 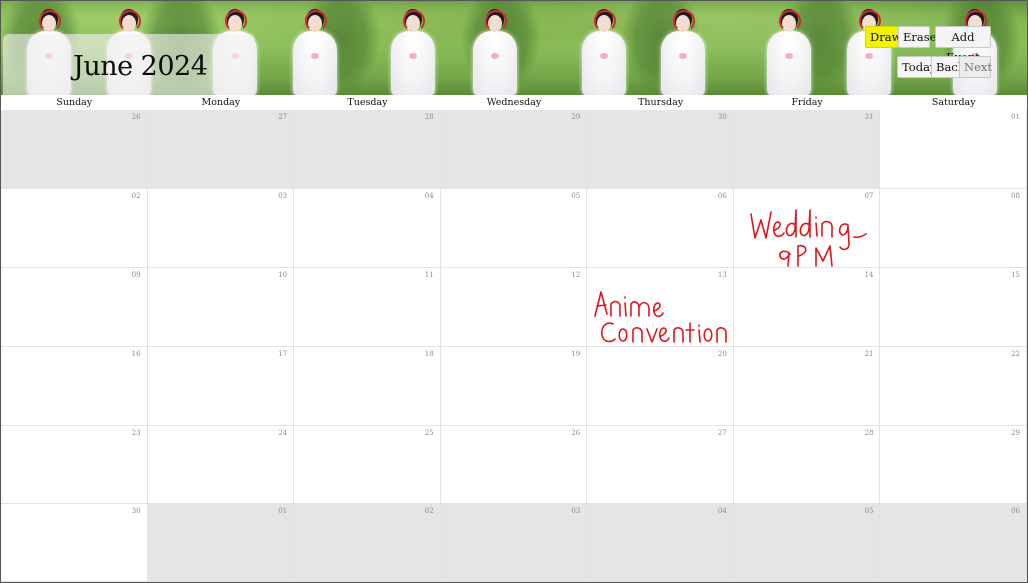 I want to click on day-number: 25, so click(x=429, y=433).